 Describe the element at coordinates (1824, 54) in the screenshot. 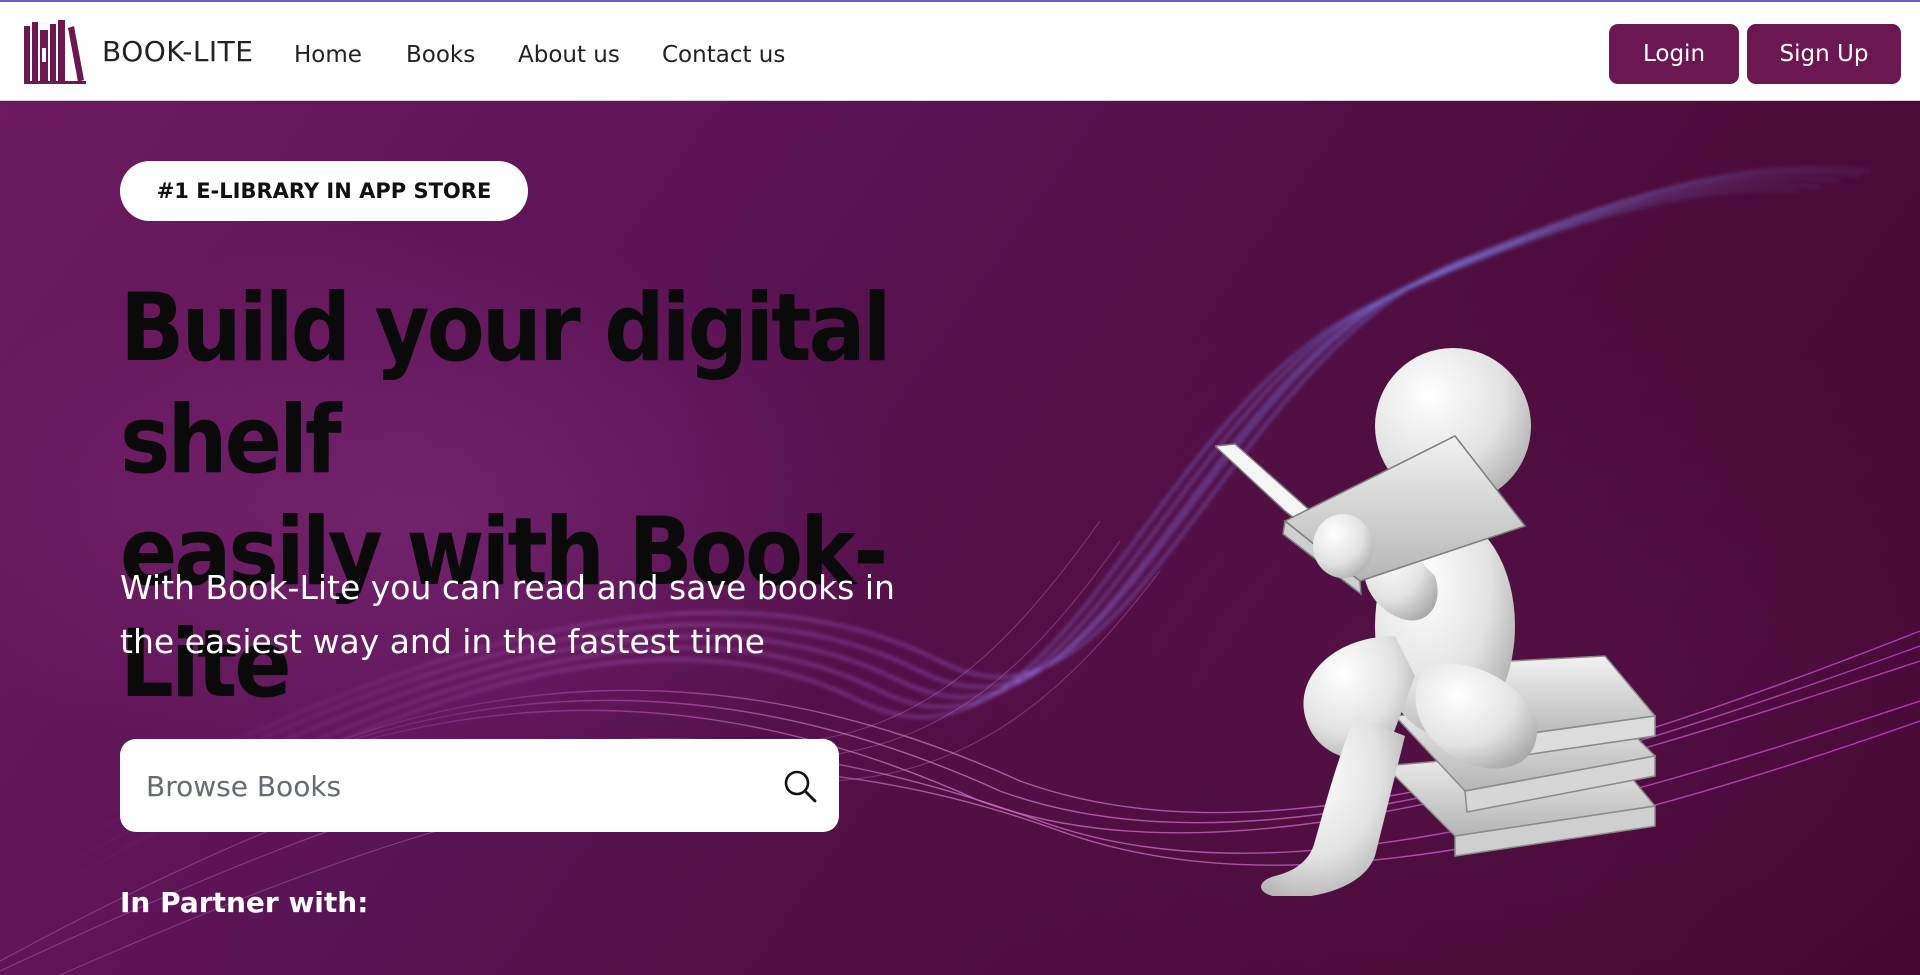

I see `signup-button: Sign Up` at that location.